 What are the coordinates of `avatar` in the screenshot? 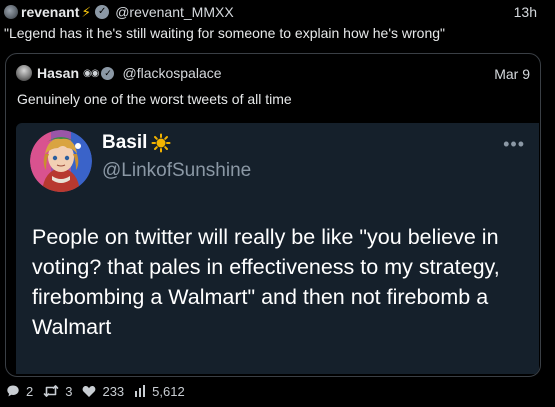 It's located at (11, 12).